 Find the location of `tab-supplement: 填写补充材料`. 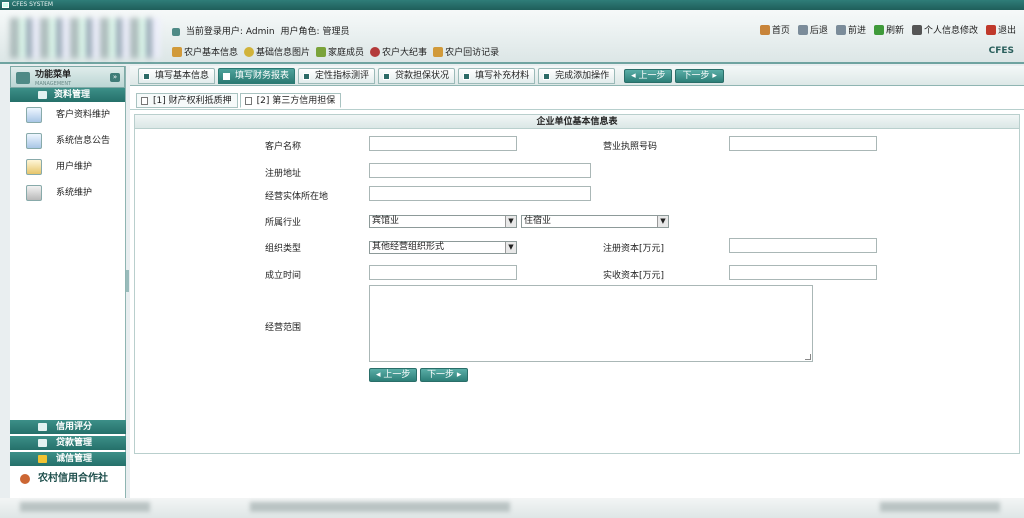

tab-supplement: 填写补充材料 is located at coordinates (497, 75).